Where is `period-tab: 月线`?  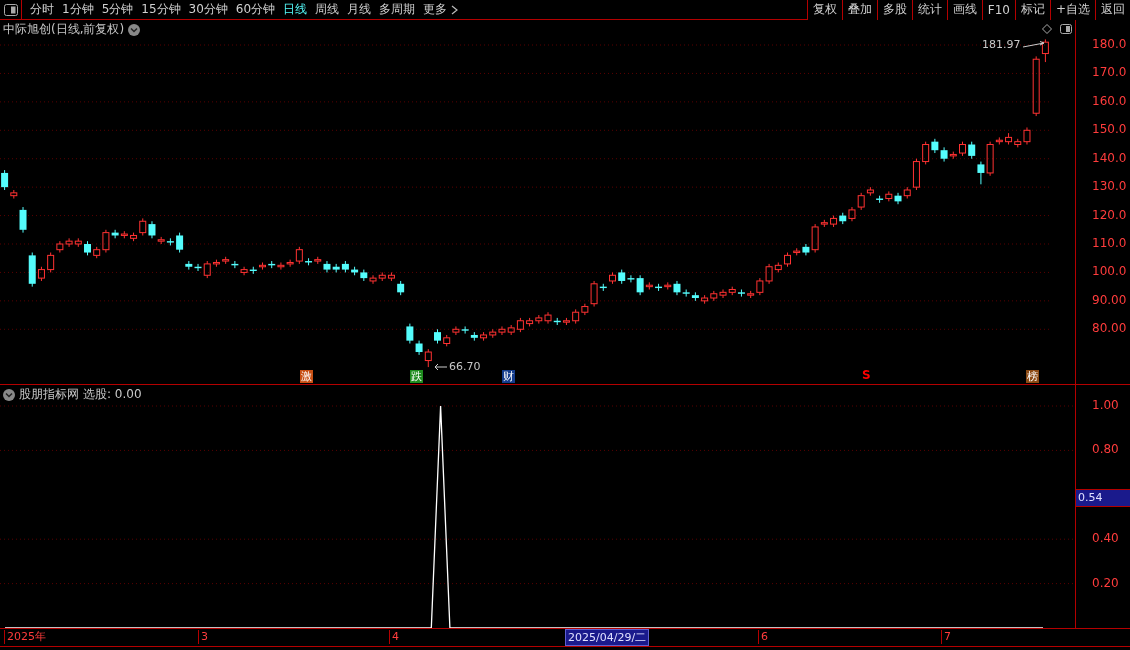 period-tab: 月线 is located at coordinates (359, 9).